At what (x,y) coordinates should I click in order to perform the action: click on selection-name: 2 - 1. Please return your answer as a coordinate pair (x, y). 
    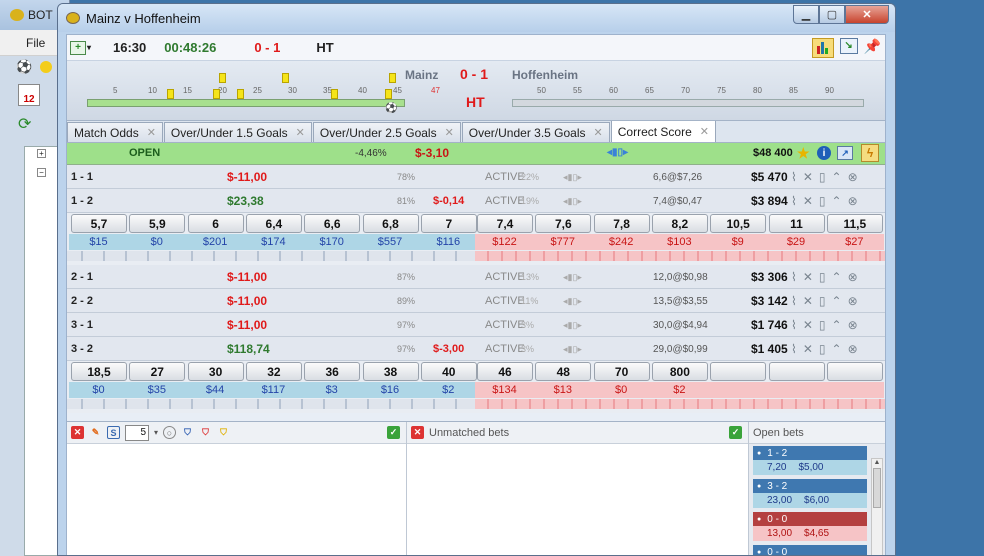
    Looking at the image, I should click on (82, 277).